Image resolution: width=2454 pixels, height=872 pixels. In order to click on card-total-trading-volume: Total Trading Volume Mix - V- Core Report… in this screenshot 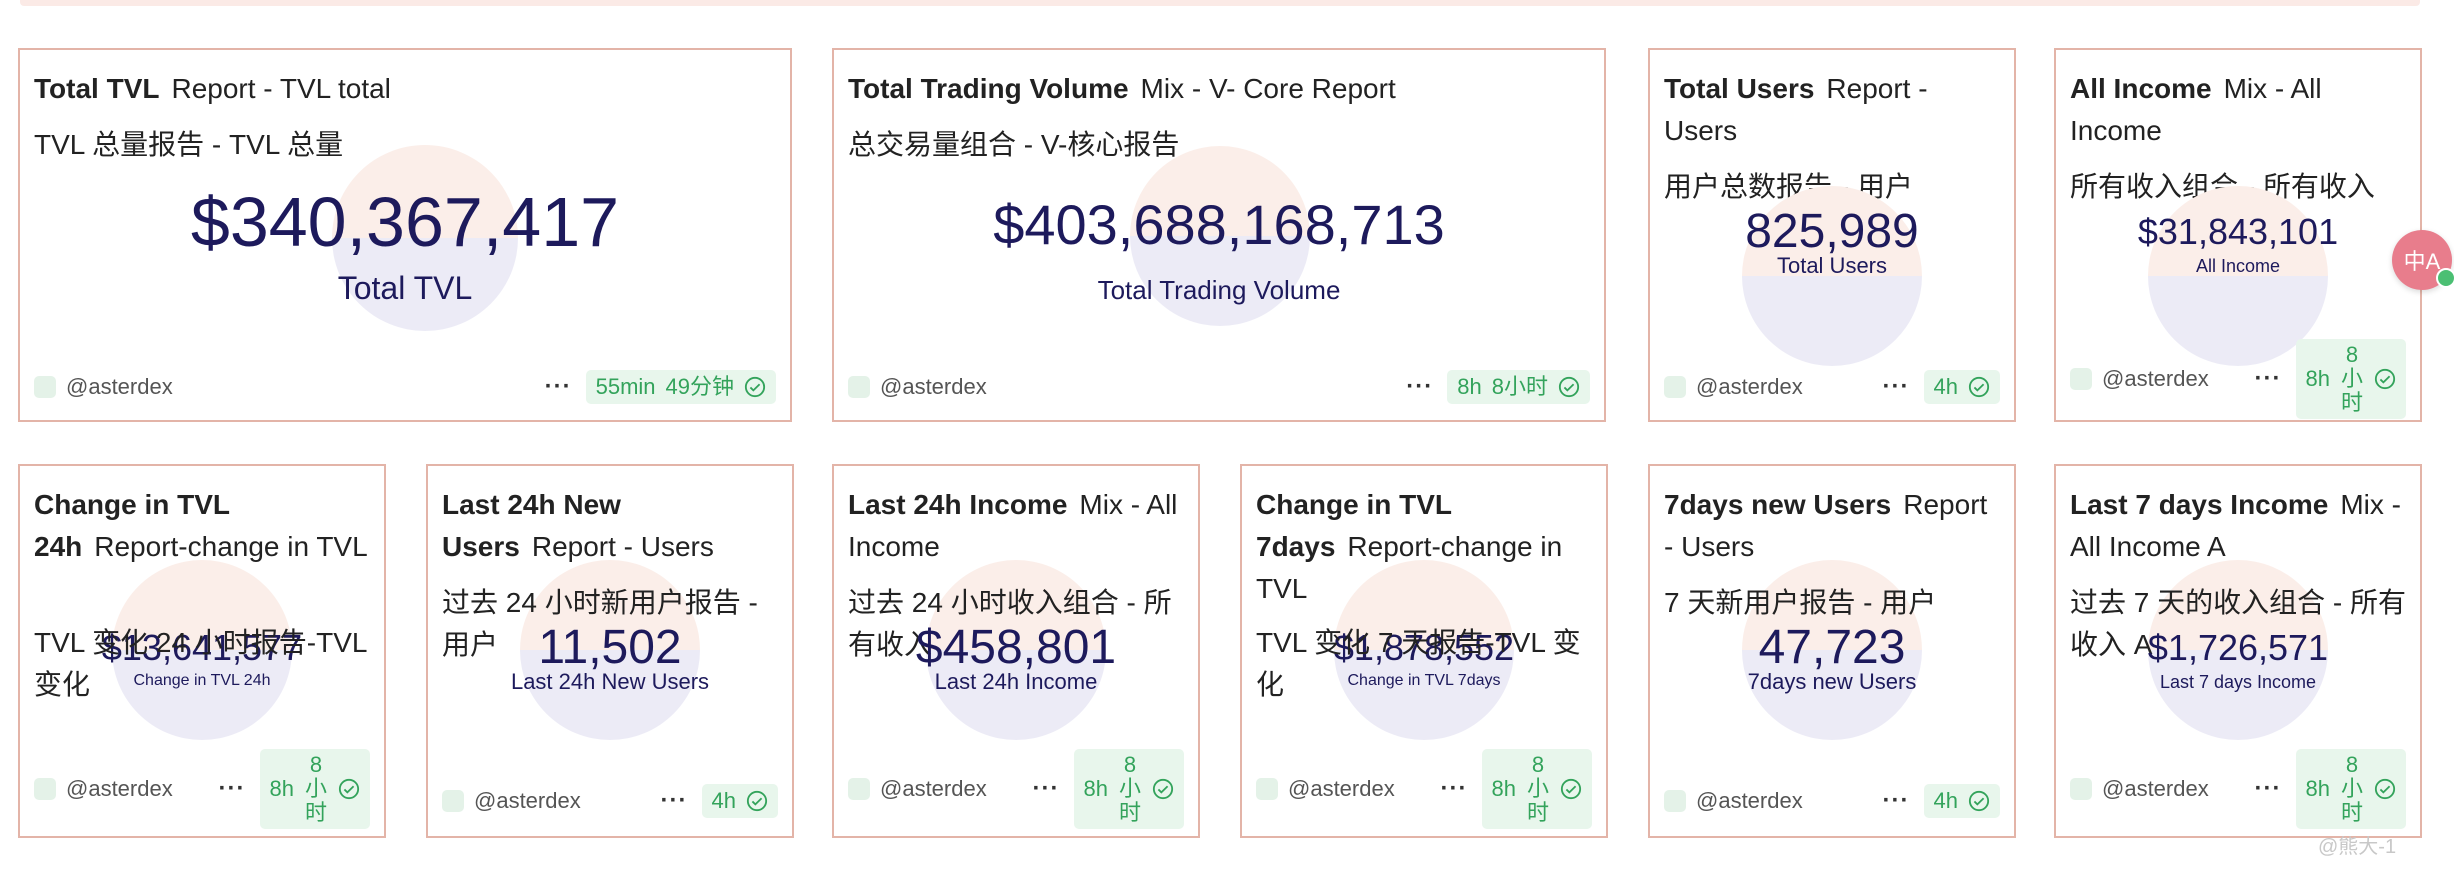, I will do `click(1219, 235)`.